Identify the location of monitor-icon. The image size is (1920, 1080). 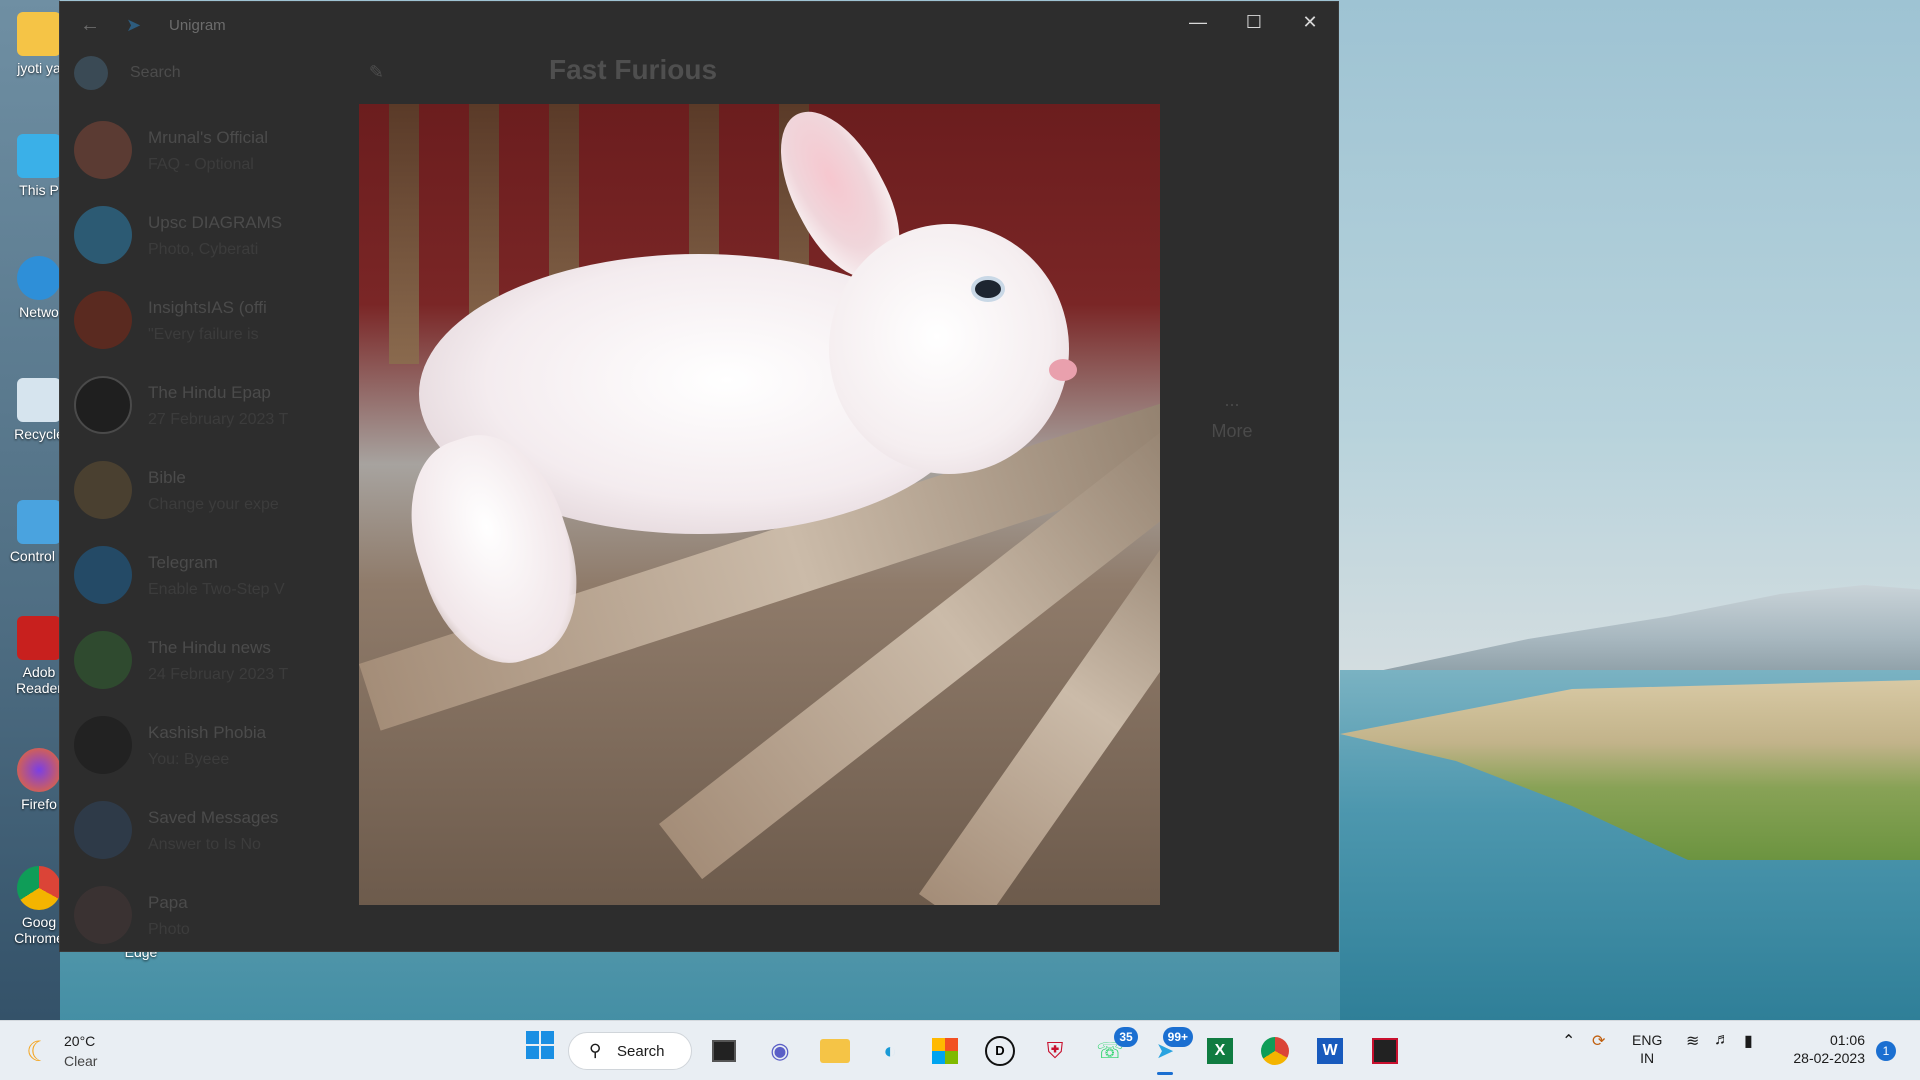
(39, 156).